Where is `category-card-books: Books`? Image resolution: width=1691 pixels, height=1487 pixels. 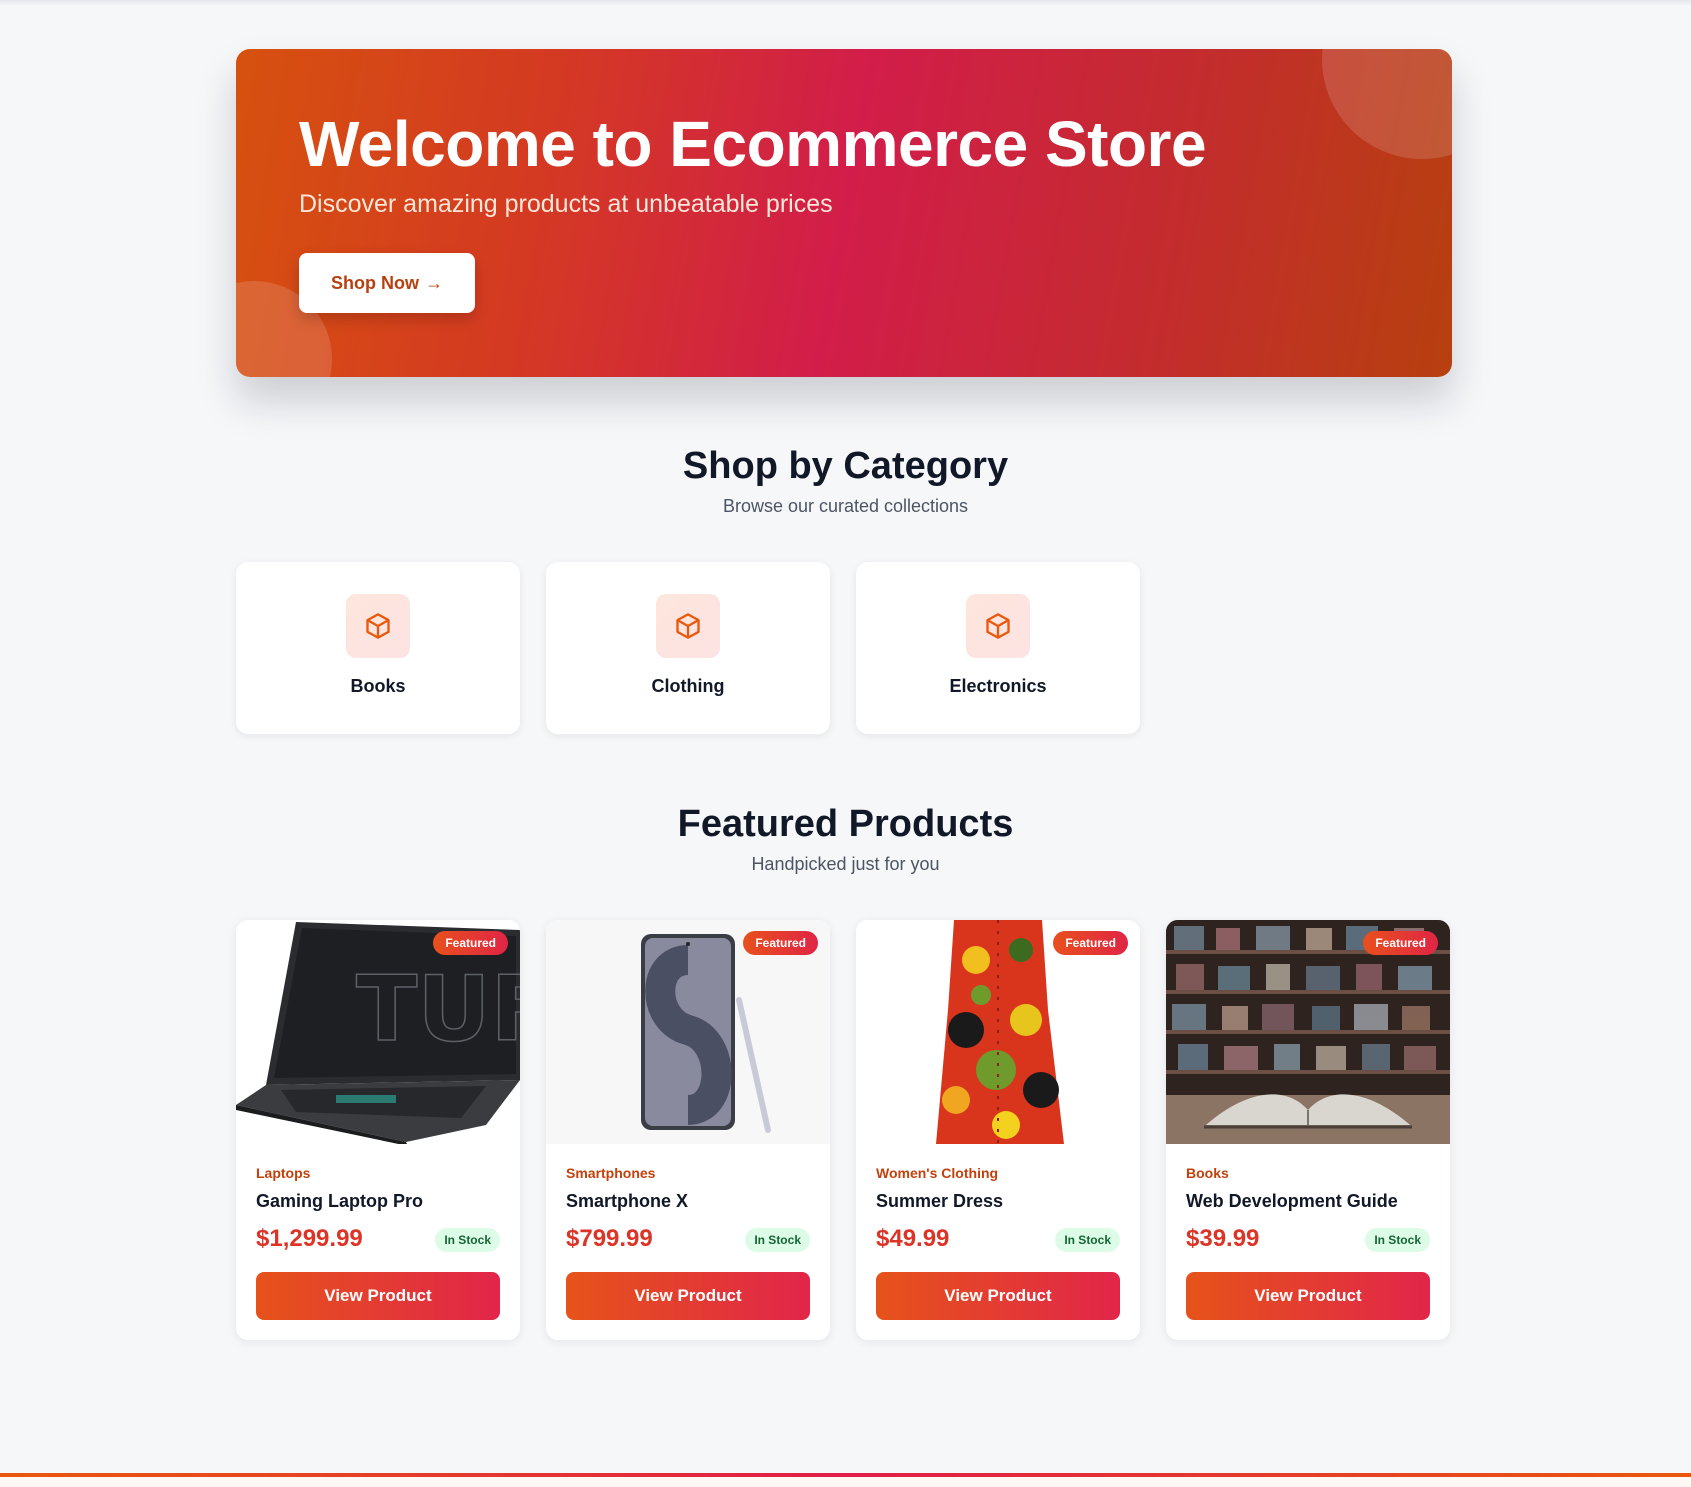 category-card-books: Books is located at coordinates (378, 648).